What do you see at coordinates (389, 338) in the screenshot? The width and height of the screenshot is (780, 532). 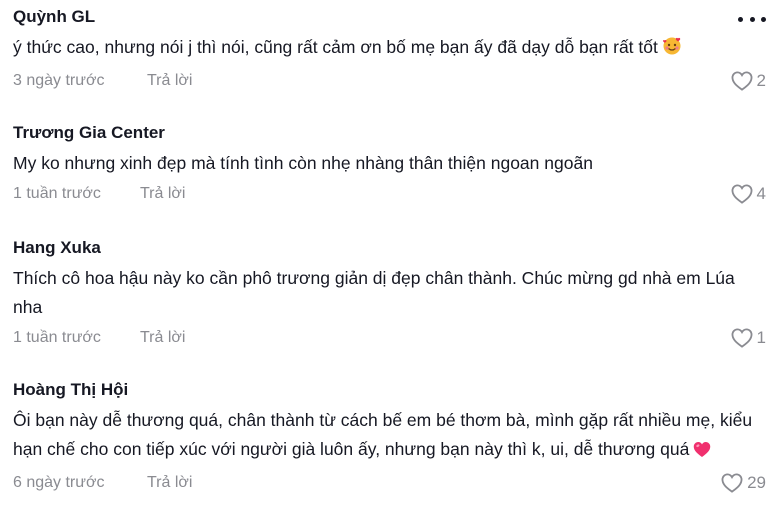 I see `comment-meta: 1 tuần trước Trả lời 1` at bounding box center [389, 338].